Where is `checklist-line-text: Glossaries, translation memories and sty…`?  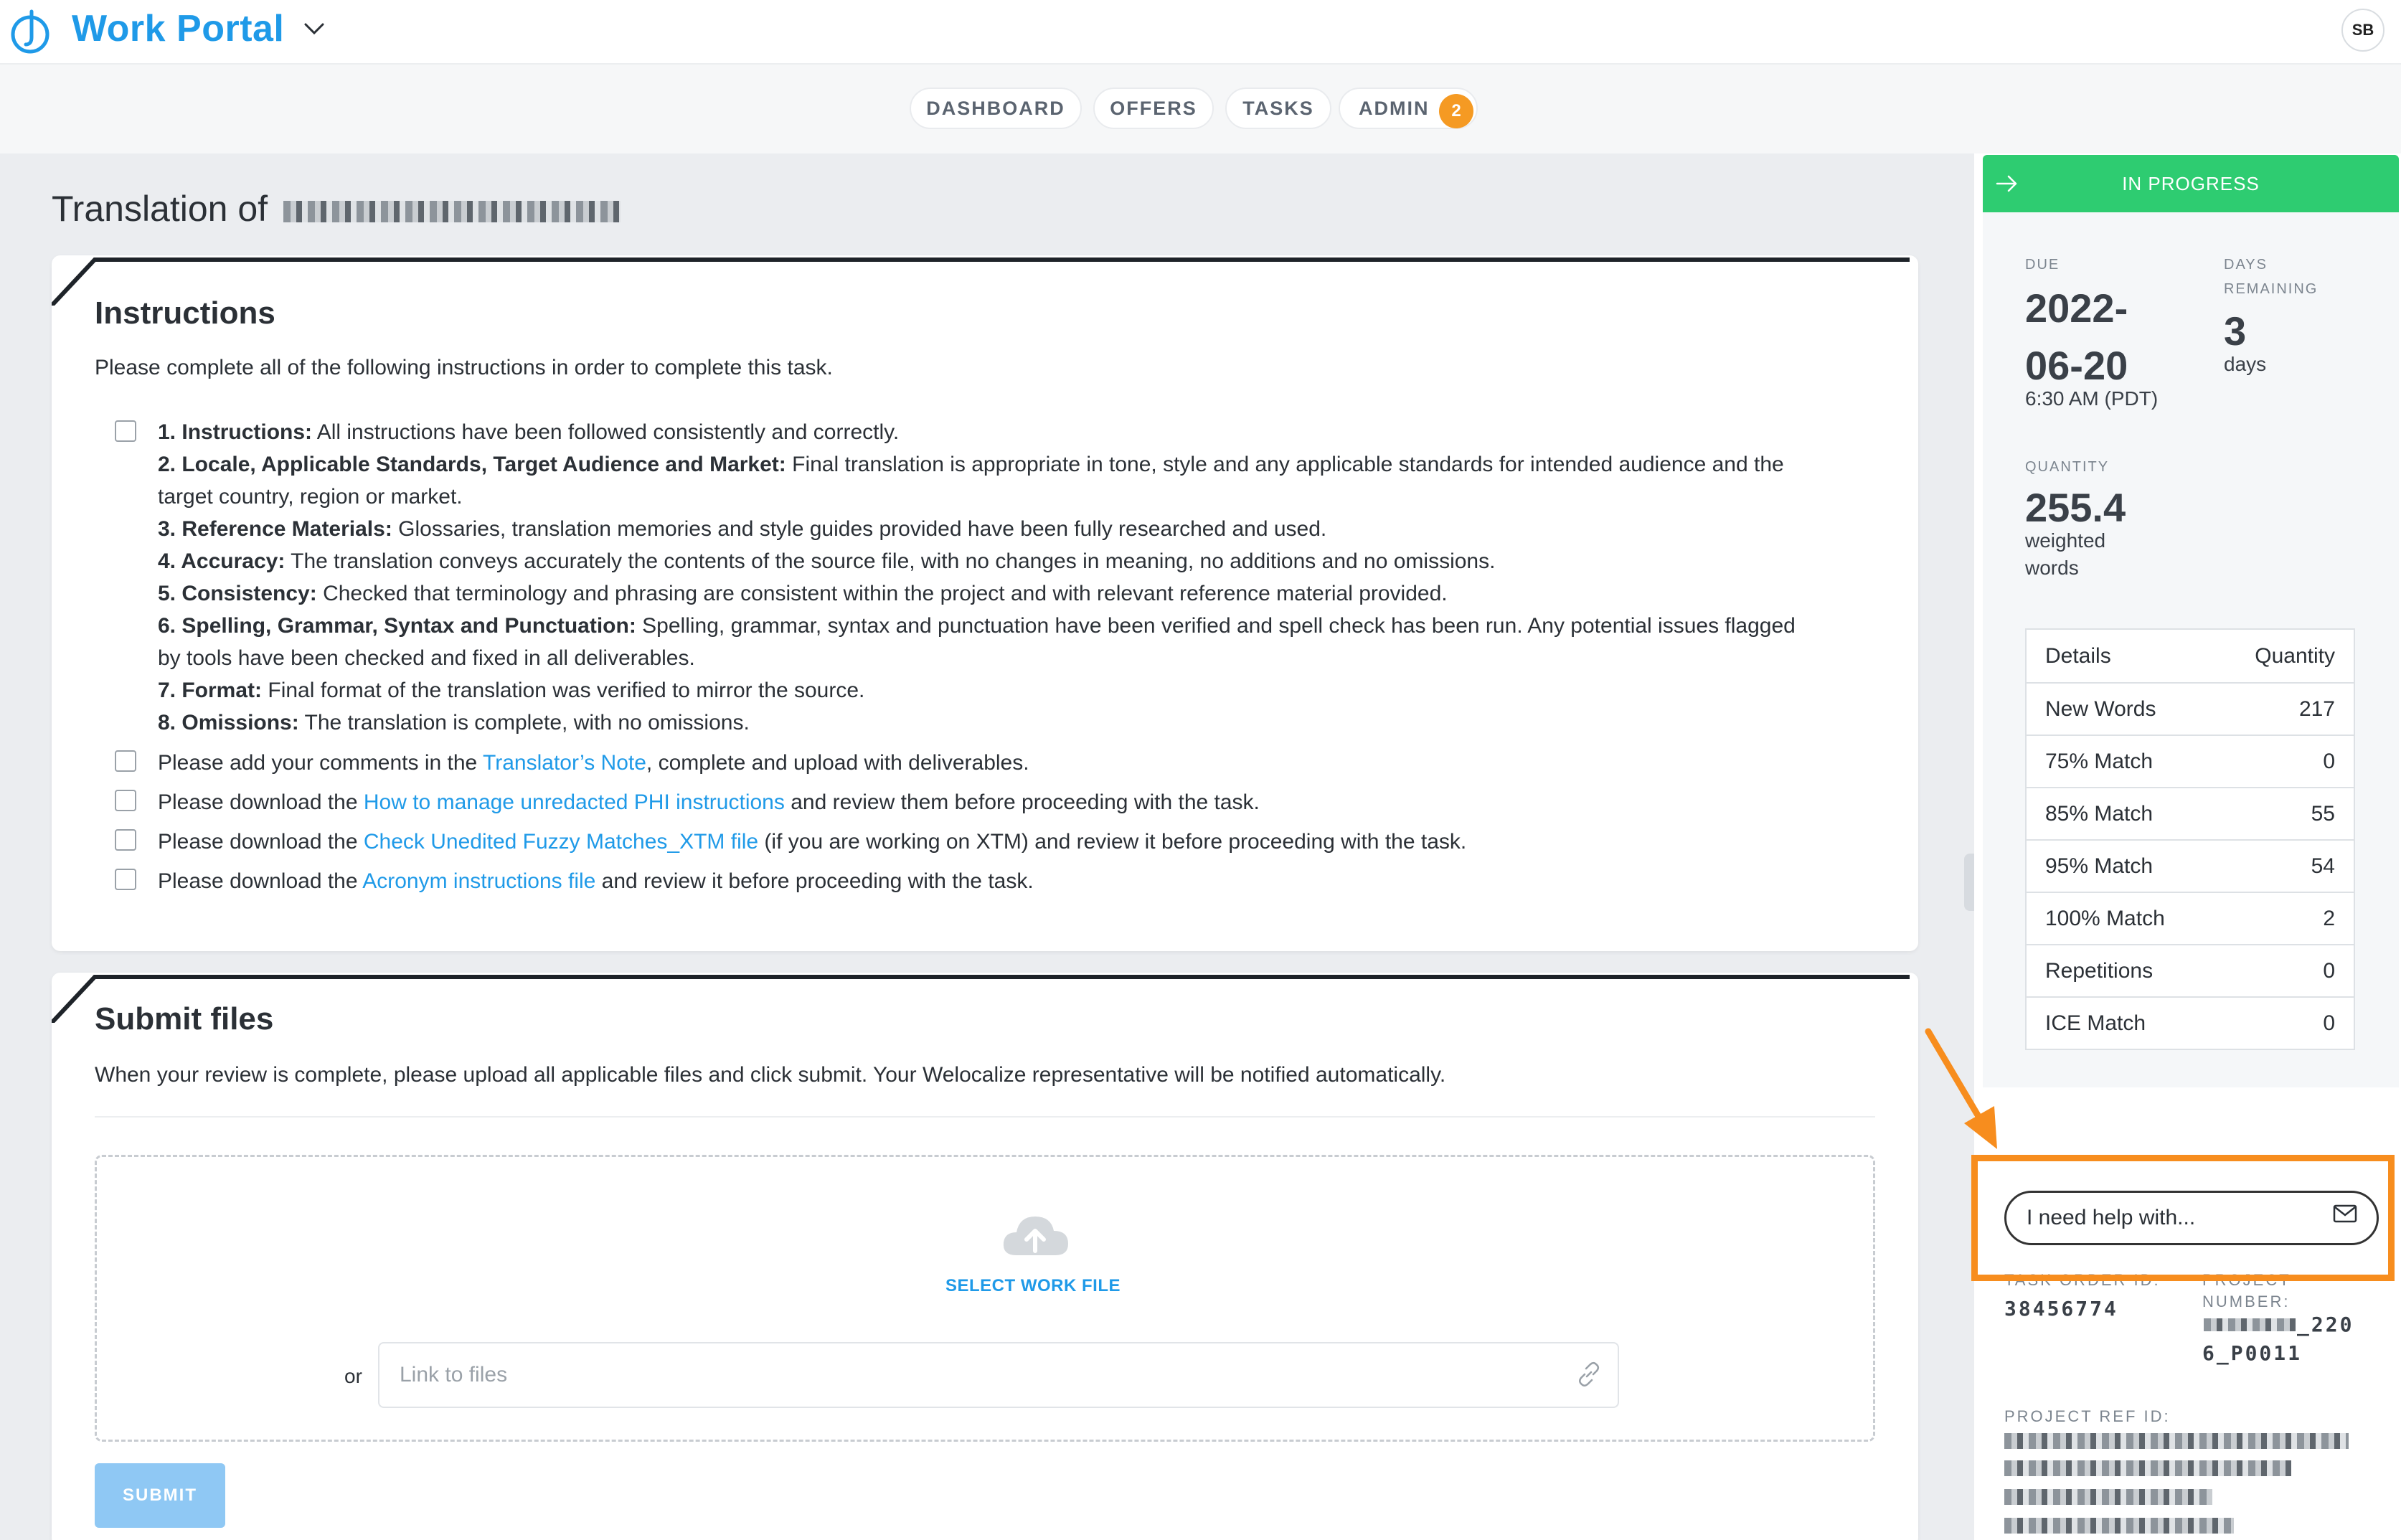
checklist-line-text: Glossaries, translation memories and sty… is located at coordinates (862, 529).